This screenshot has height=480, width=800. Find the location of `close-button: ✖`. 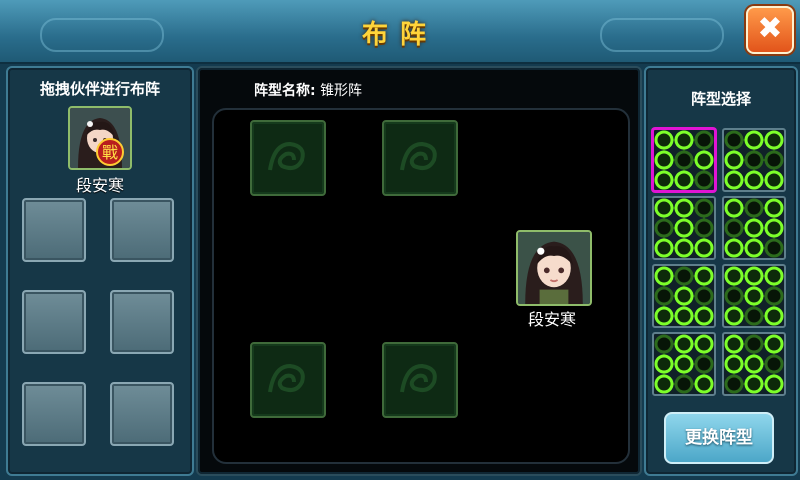

close-button: ✖ is located at coordinates (770, 30).